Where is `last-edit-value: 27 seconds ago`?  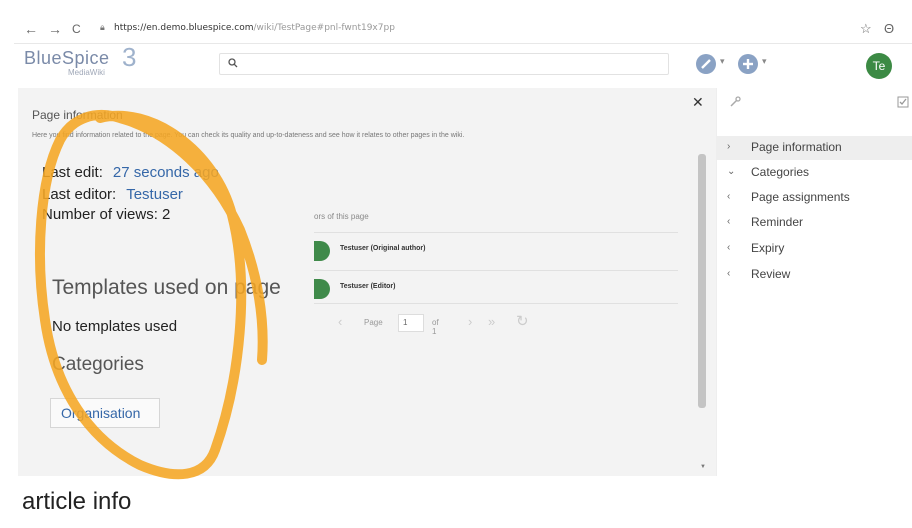
last-edit-value: 27 seconds ago is located at coordinates (166, 172).